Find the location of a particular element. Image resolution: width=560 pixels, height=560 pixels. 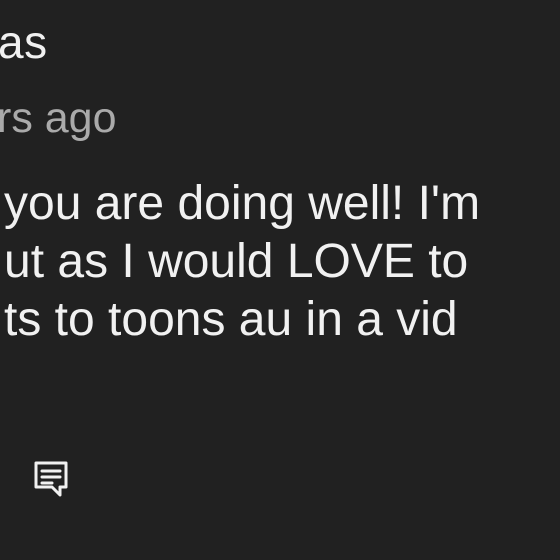

comment-reply-icon is located at coordinates (51, 479).